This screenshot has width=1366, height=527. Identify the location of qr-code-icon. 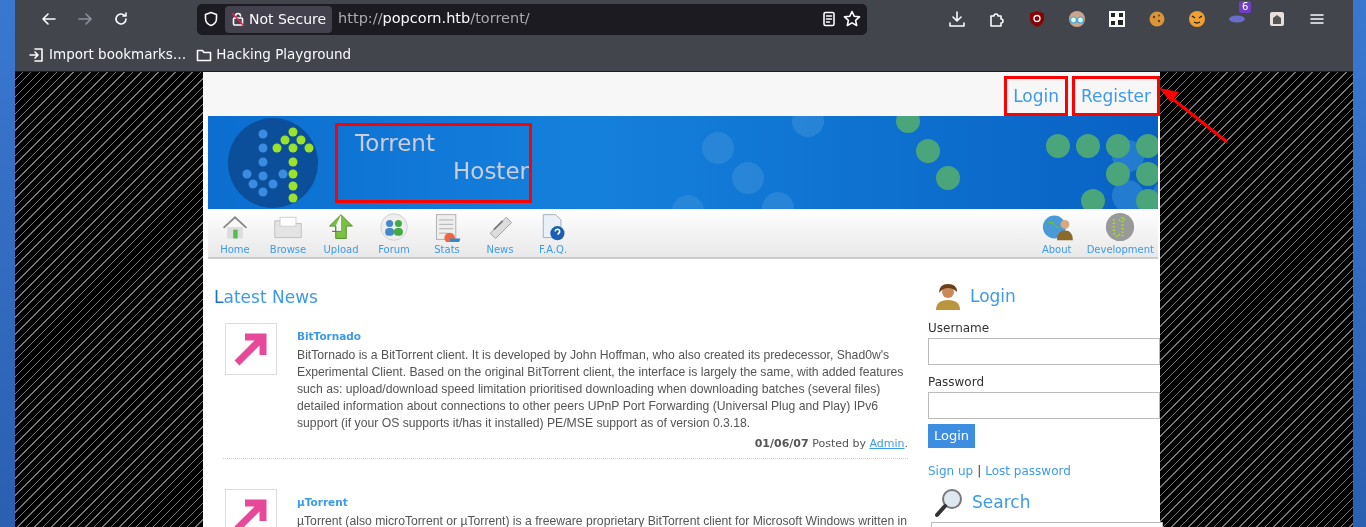
(1117, 19).